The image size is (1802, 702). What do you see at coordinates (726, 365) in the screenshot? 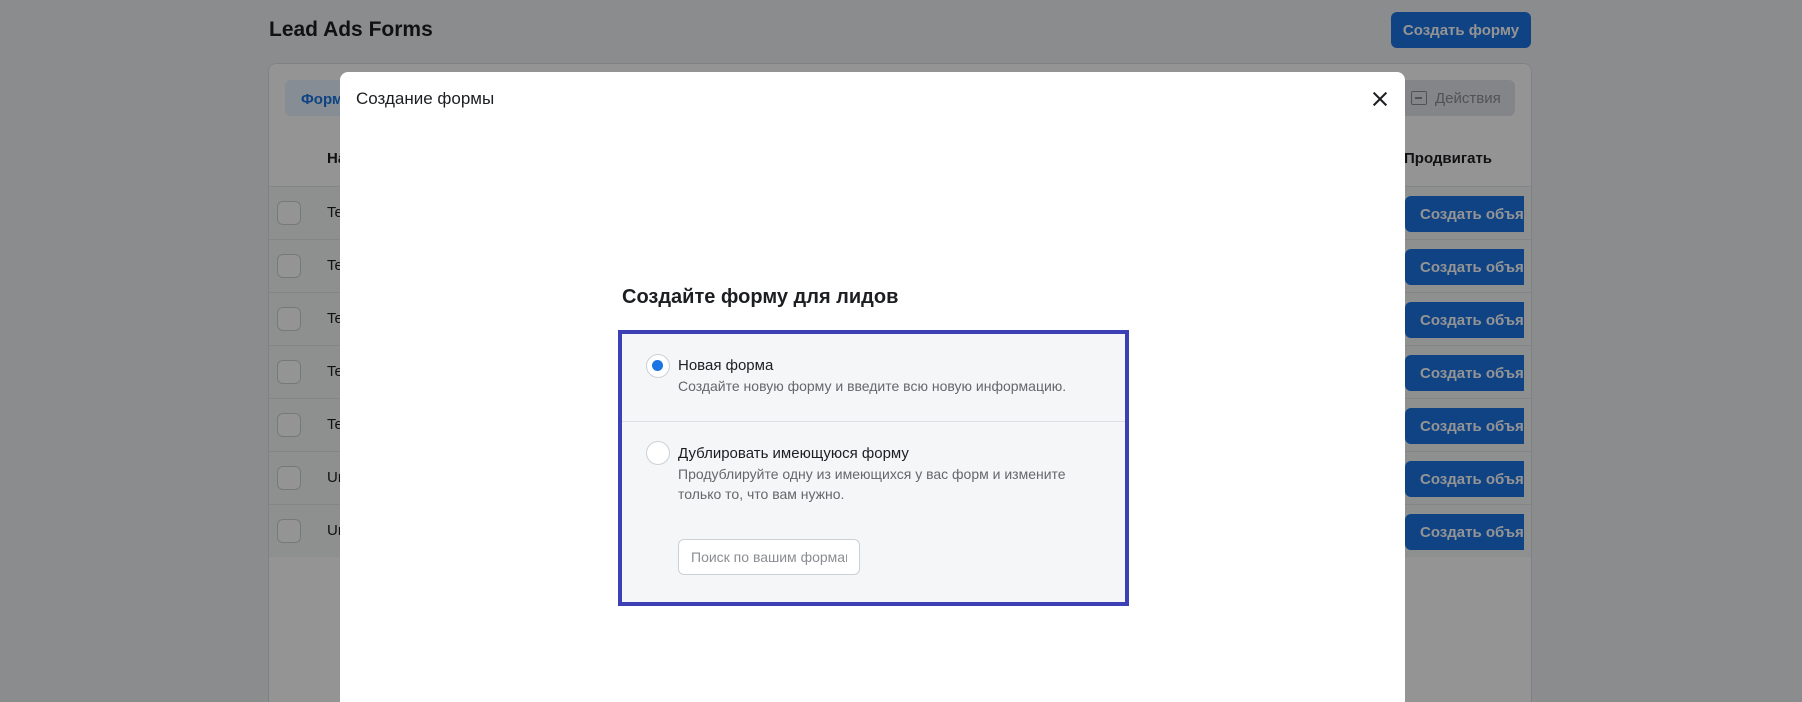
I see `option-new-form-label: Новая форма` at bounding box center [726, 365].